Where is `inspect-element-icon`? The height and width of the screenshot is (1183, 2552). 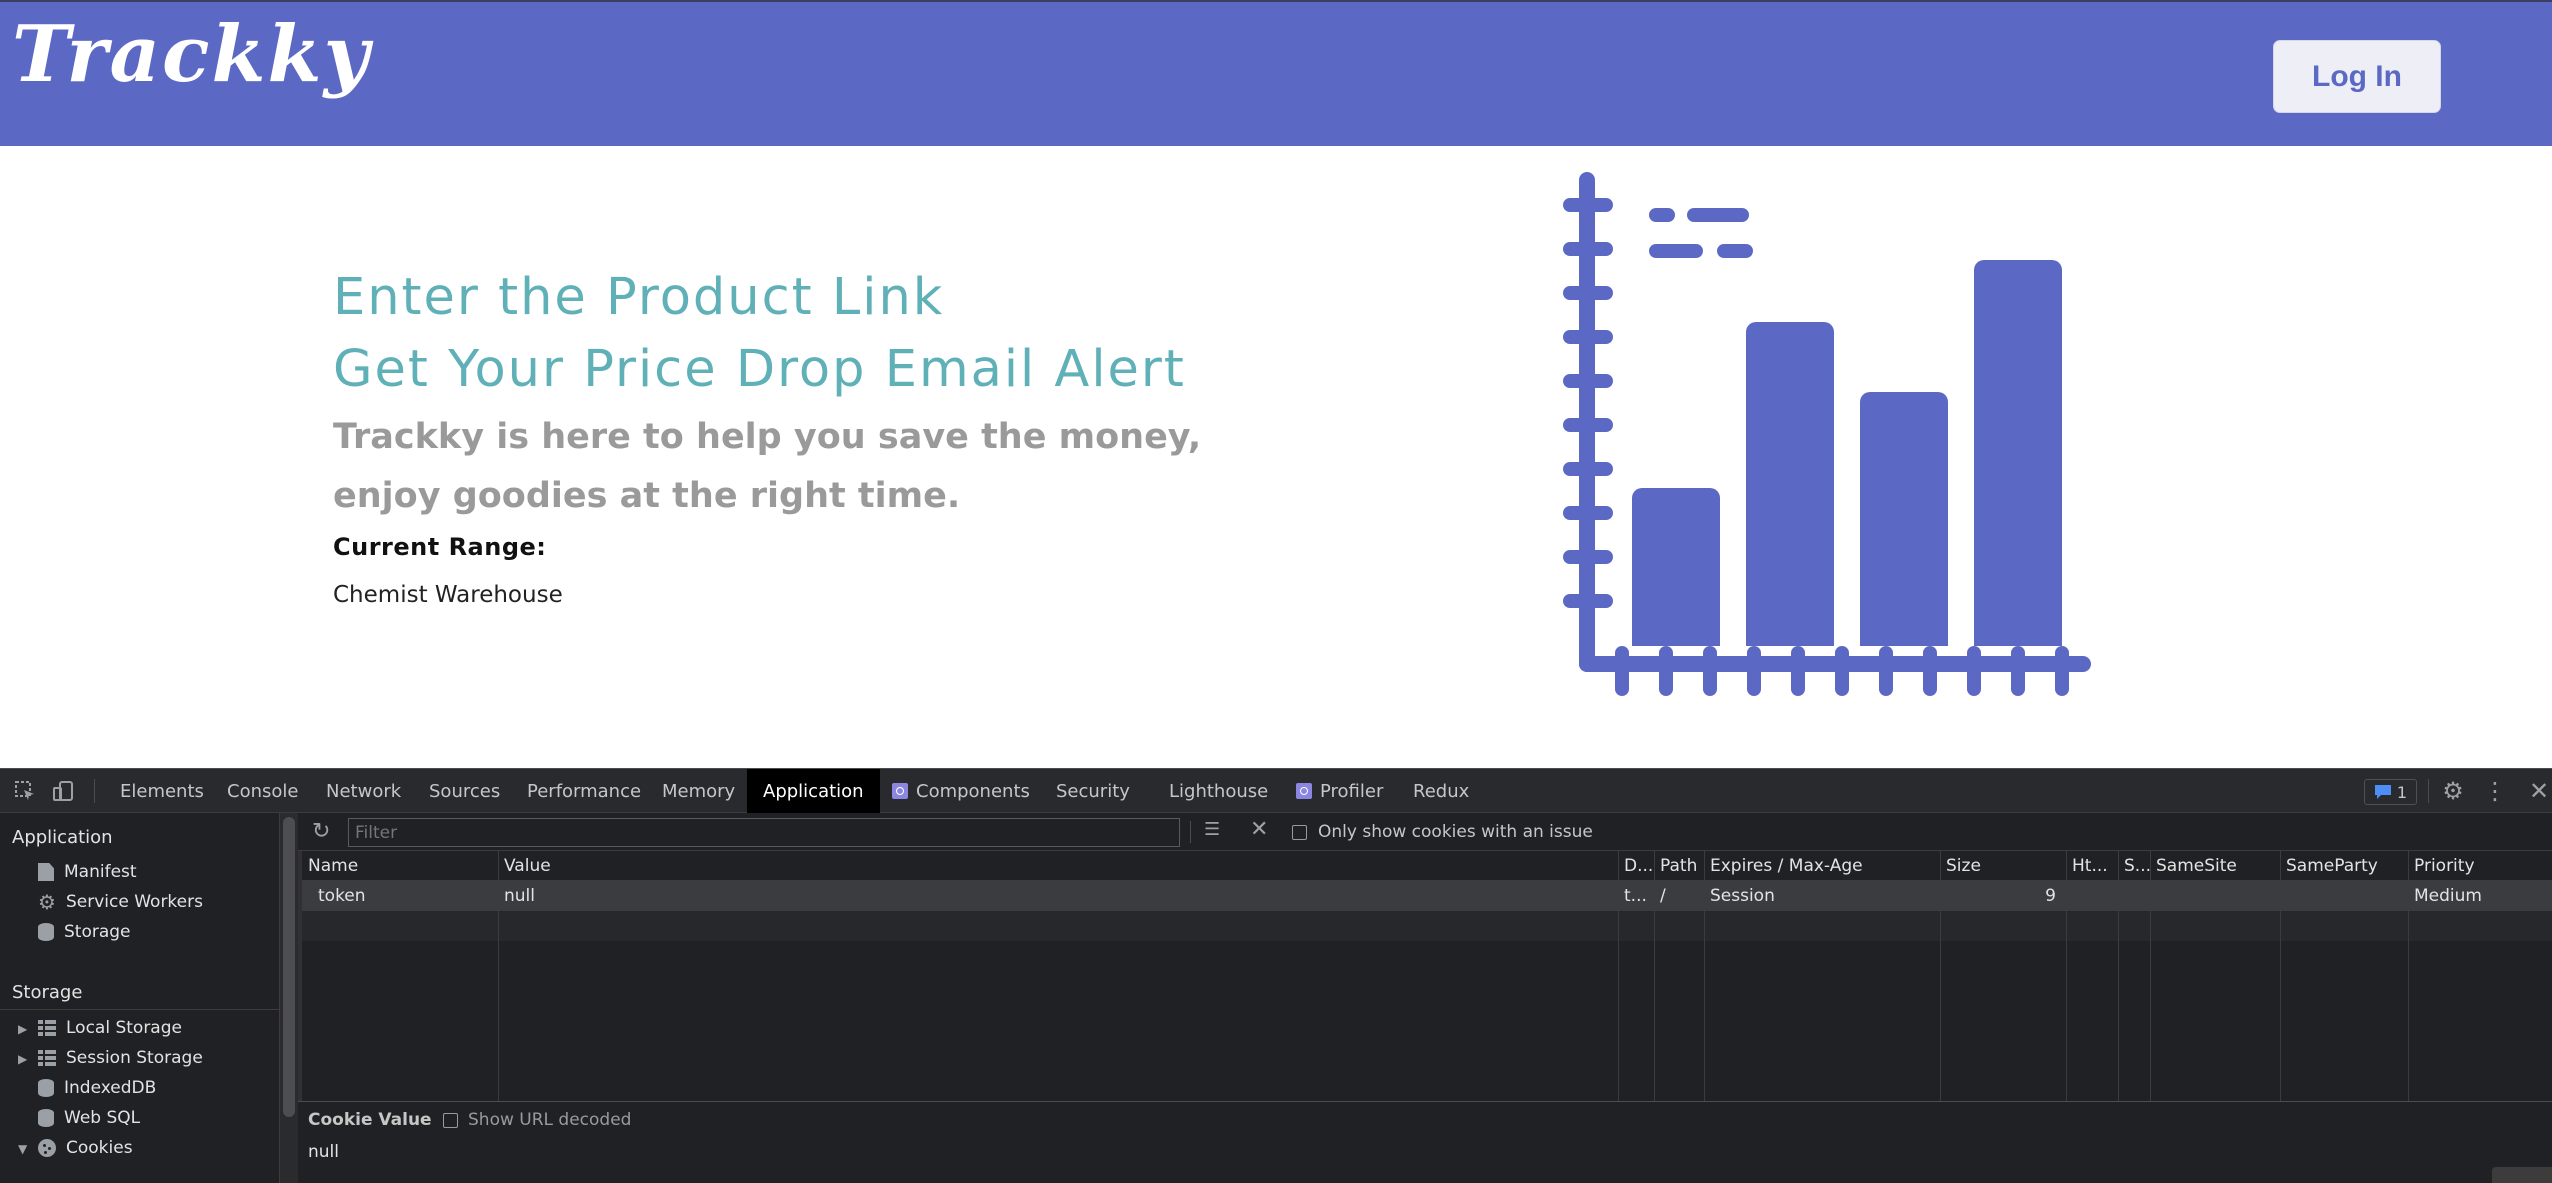
inspect-element-icon is located at coordinates (25, 791).